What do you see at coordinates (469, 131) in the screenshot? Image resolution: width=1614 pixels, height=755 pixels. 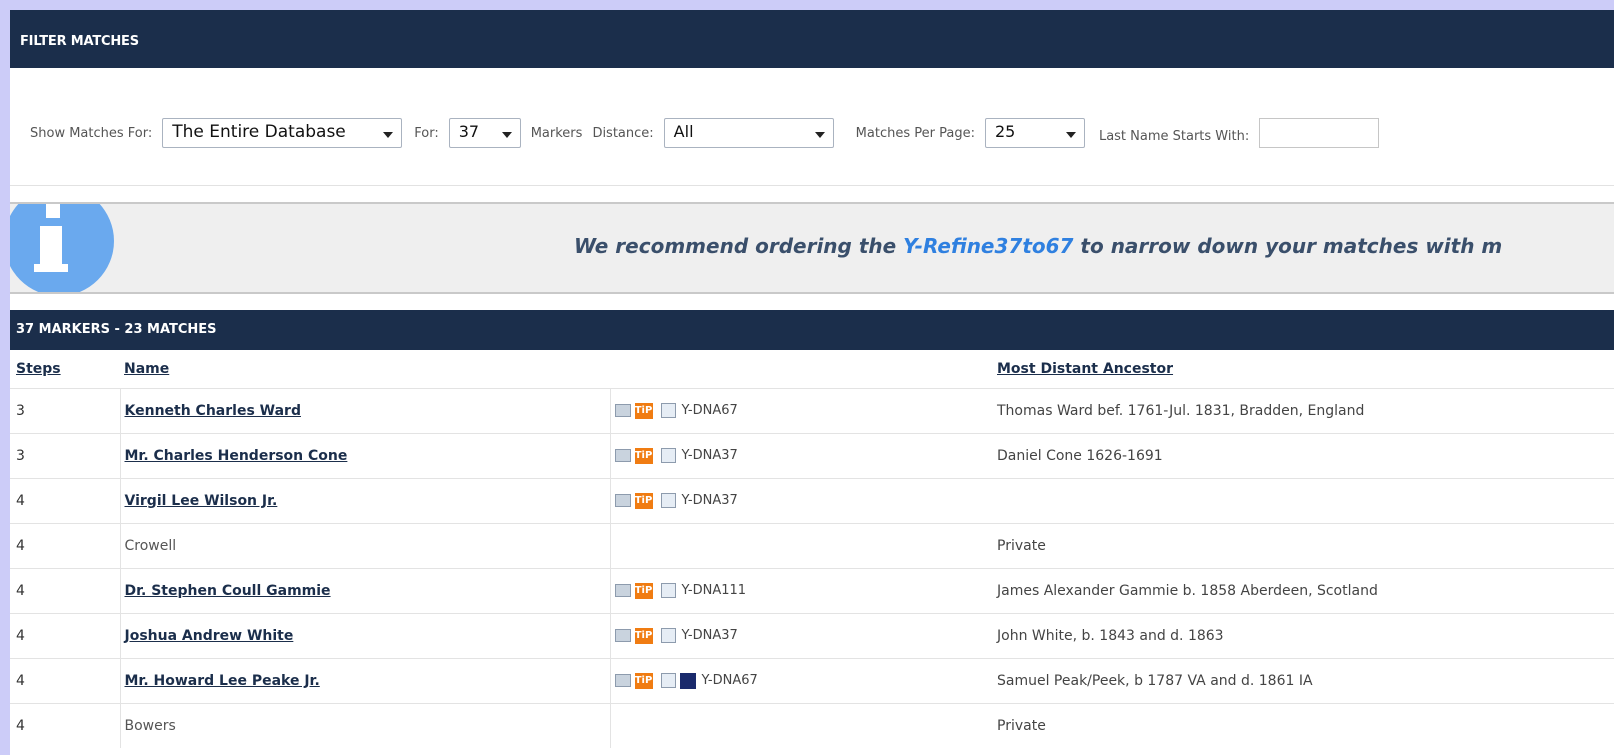 I see `markers-value: 37` at bounding box center [469, 131].